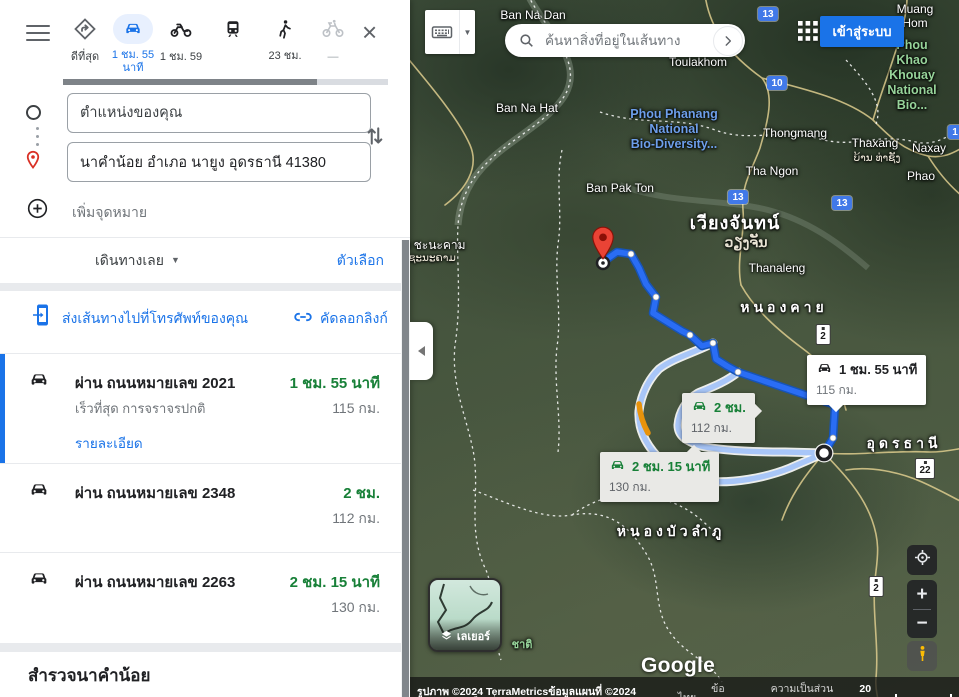  I want to click on map-search-bar, so click(625, 40).